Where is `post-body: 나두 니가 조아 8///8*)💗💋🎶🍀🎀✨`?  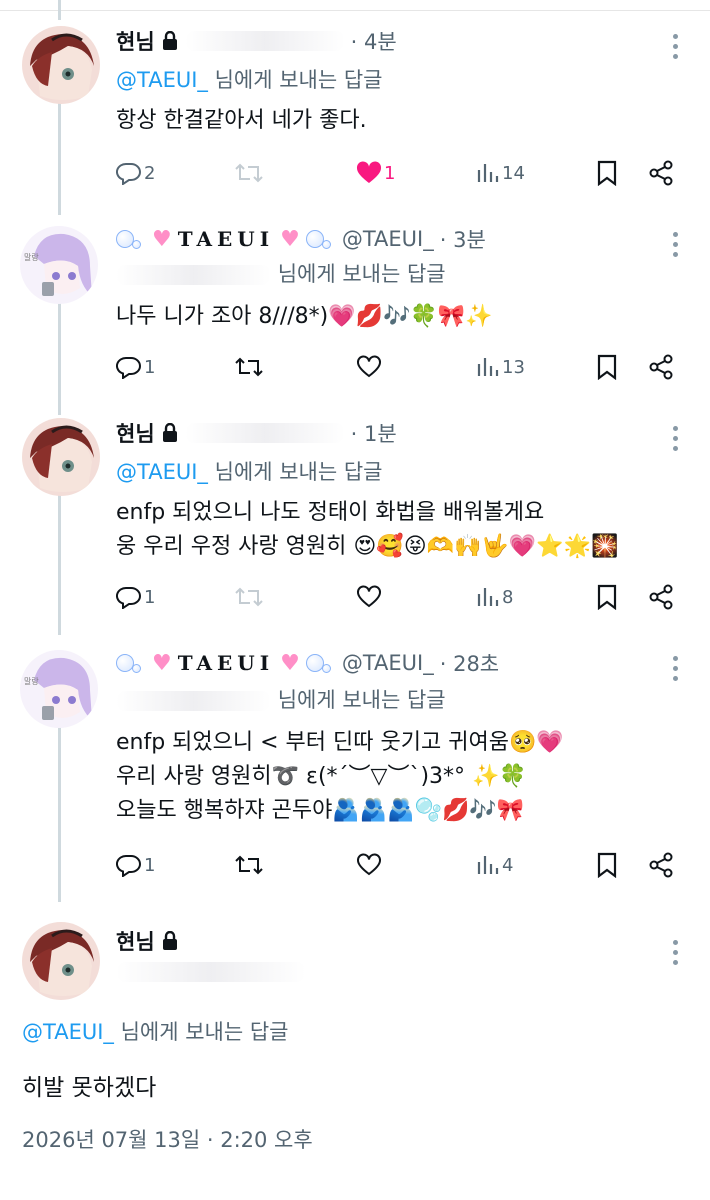
post-body: 나두 니가 조아 8///8*)💗💋🎶🍀🎀✨ is located at coordinates (304, 317).